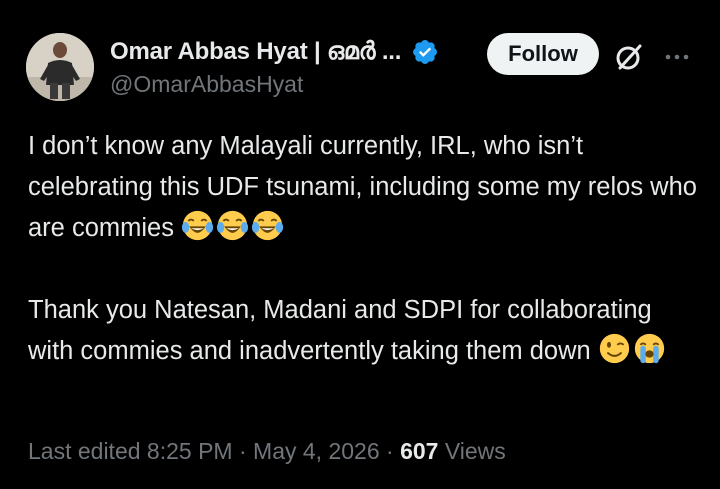 This screenshot has width=720, height=489. What do you see at coordinates (419, 451) in the screenshot?
I see `views-count: 607` at bounding box center [419, 451].